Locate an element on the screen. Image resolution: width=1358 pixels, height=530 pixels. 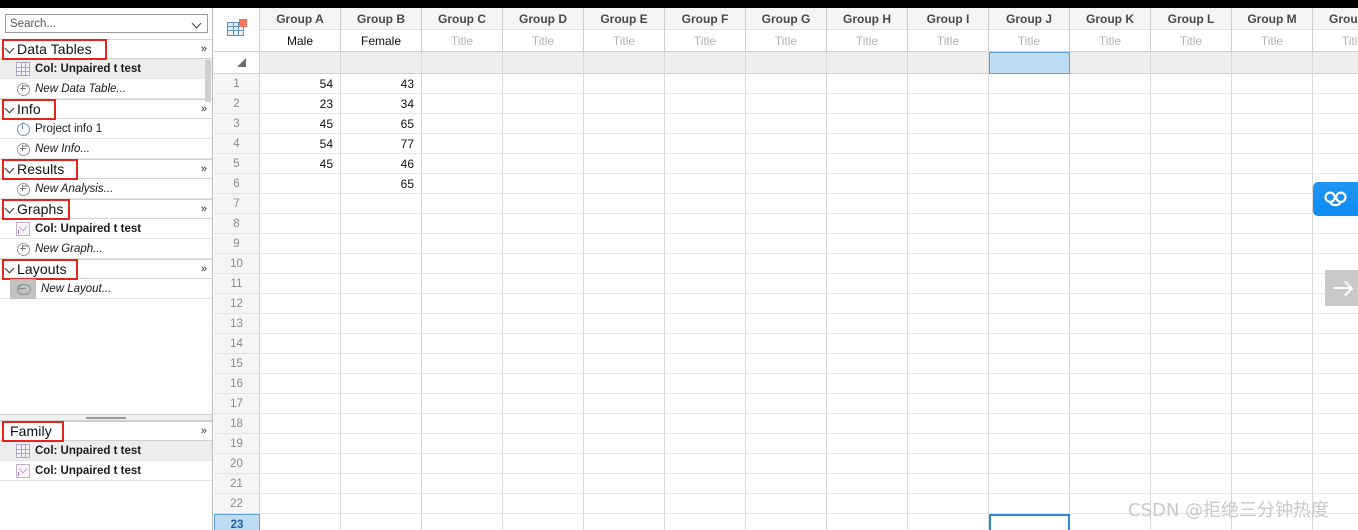
row-header: 13 is located at coordinates (237, 324).